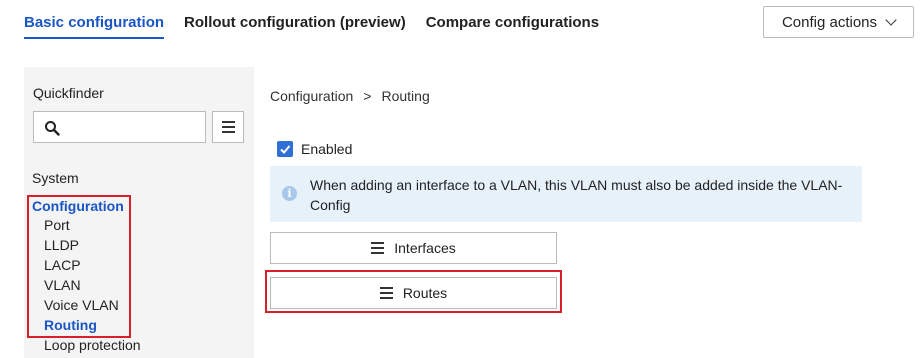  I want to click on search-icon, so click(52, 128).